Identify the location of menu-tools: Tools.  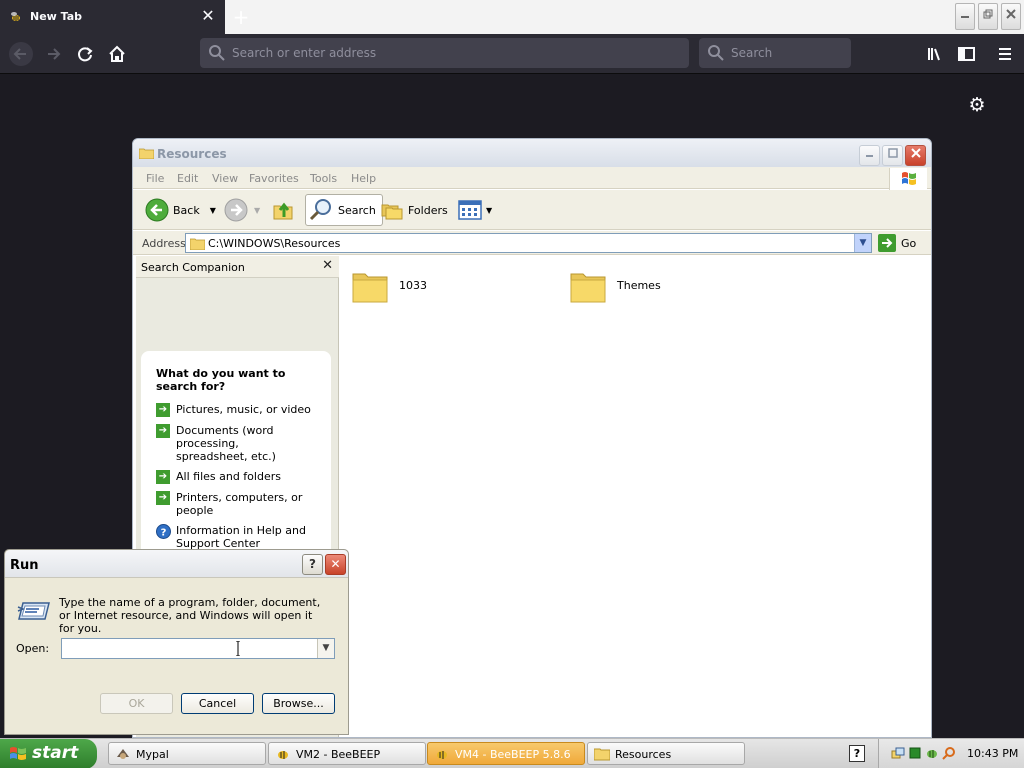
(323, 178).